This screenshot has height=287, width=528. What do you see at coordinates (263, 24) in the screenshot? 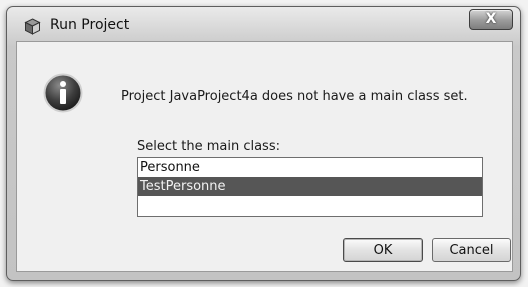
I see `title-bar: Run Project X` at bounding box center [263, 24].